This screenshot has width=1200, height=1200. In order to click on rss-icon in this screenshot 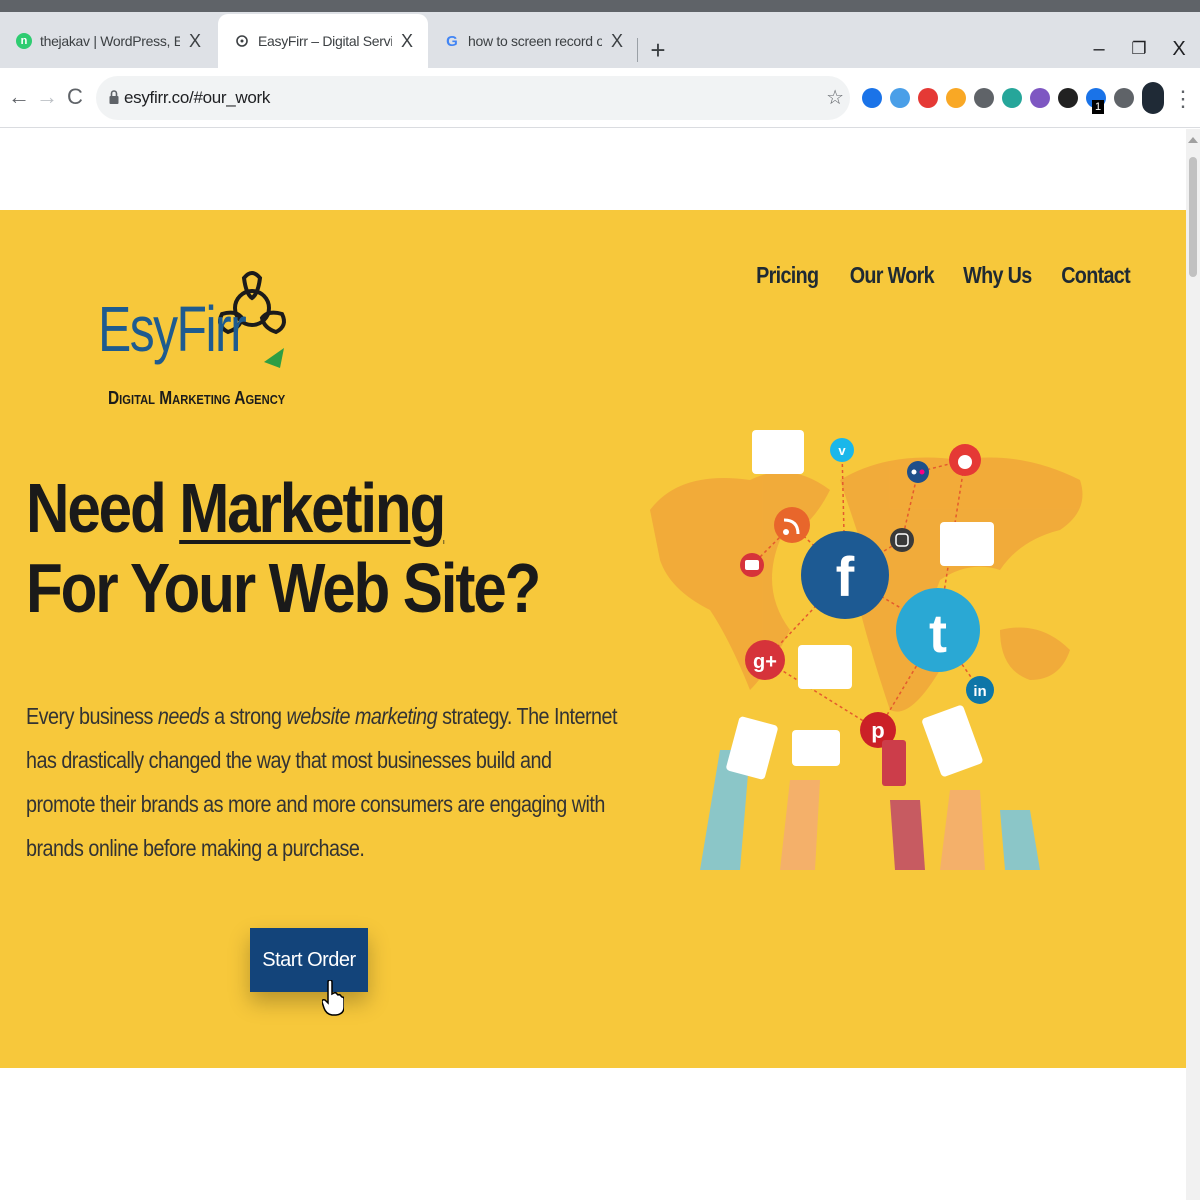, I will do `click(792, 525)`.